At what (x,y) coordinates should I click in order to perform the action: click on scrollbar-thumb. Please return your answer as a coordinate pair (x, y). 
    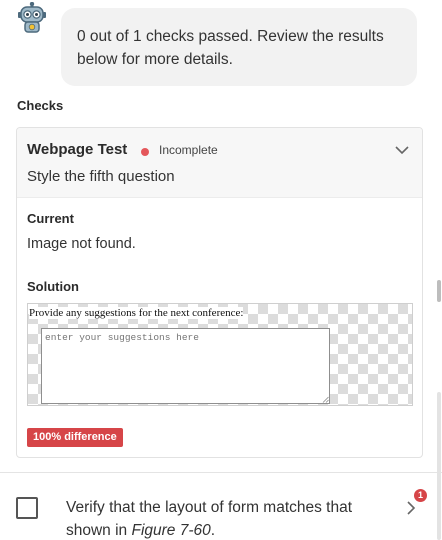
    Looking at the image, I should click on (439, 291).